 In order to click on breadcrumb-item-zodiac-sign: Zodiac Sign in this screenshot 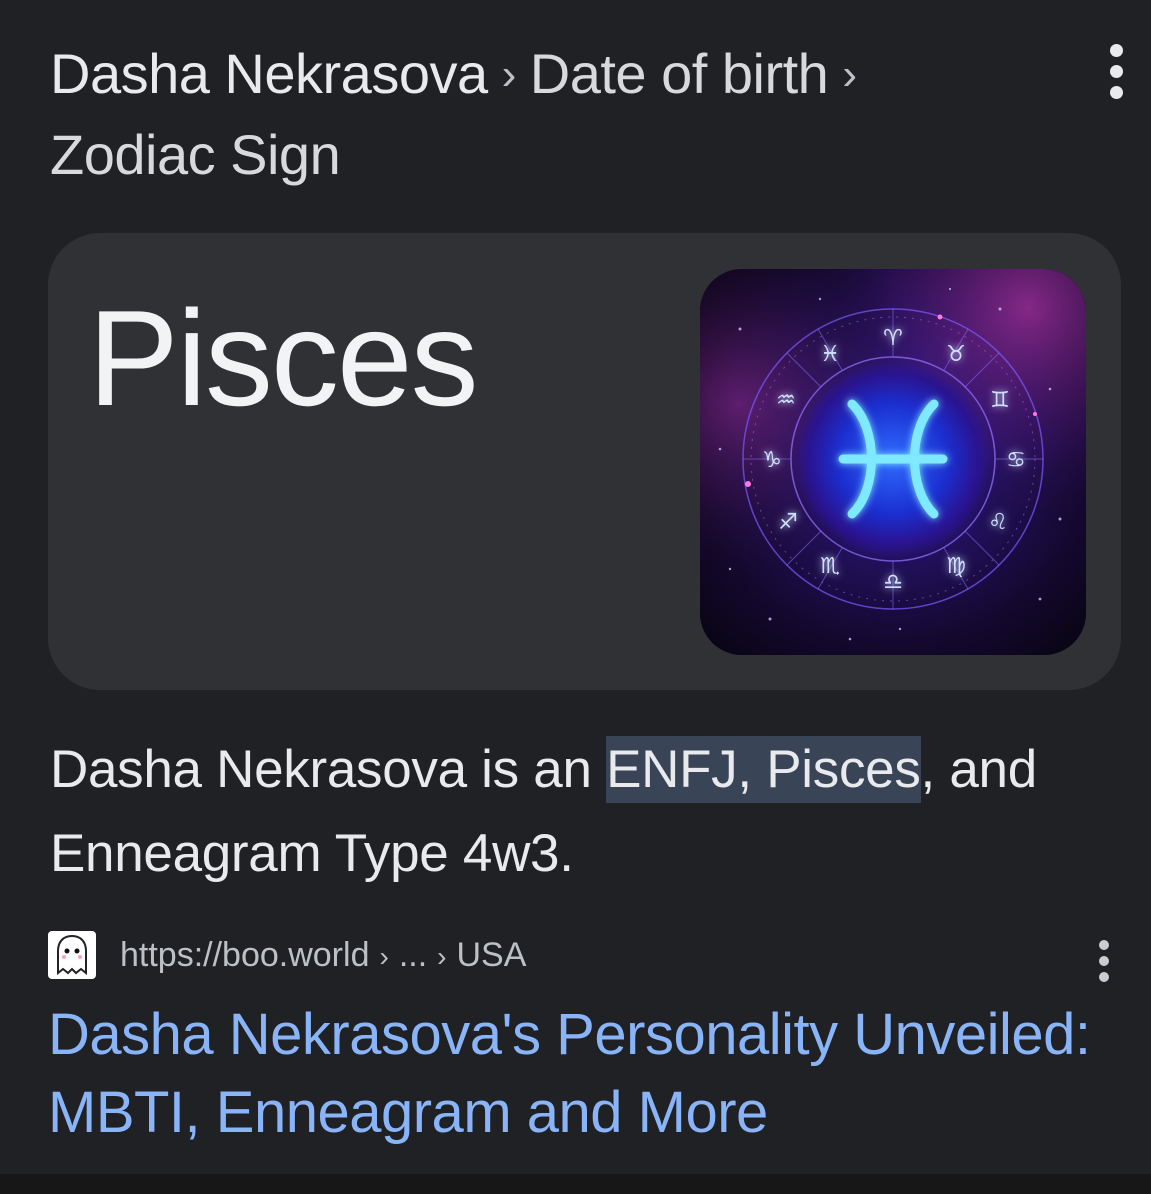, I will do `click(195, 154)`.